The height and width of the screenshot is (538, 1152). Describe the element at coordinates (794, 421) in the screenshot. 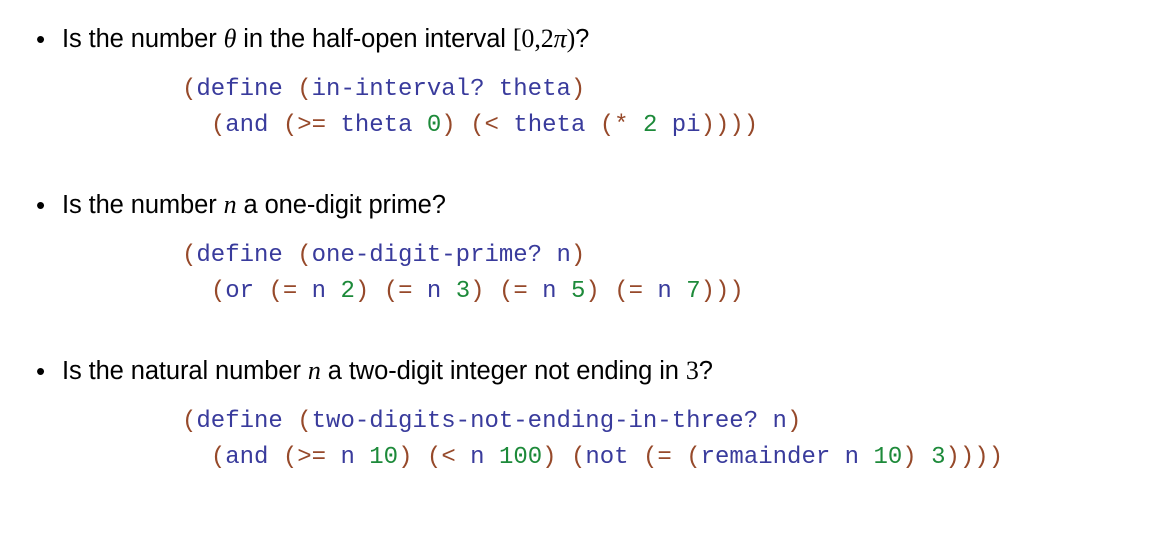

I see `c3l1-paren-close: )` at that location.